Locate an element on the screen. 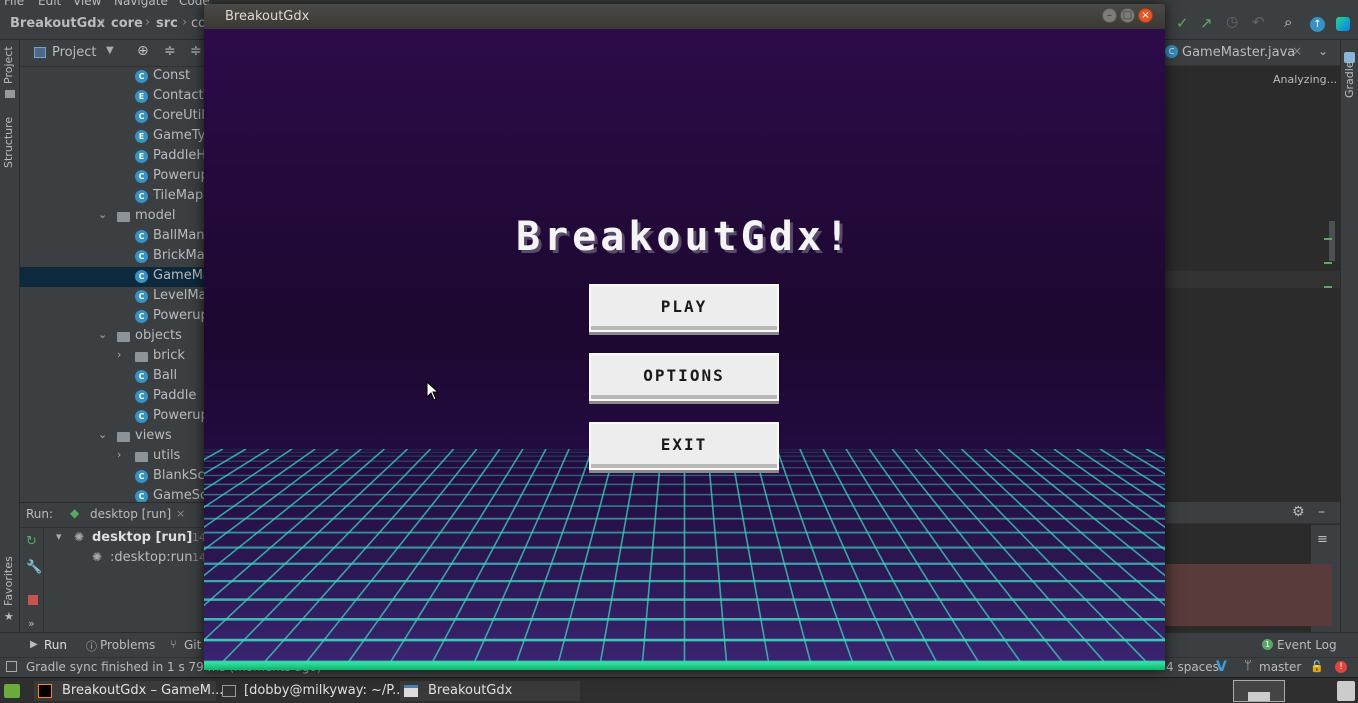  maximize-window-icon: □ is located at coordinates (1127, 15).